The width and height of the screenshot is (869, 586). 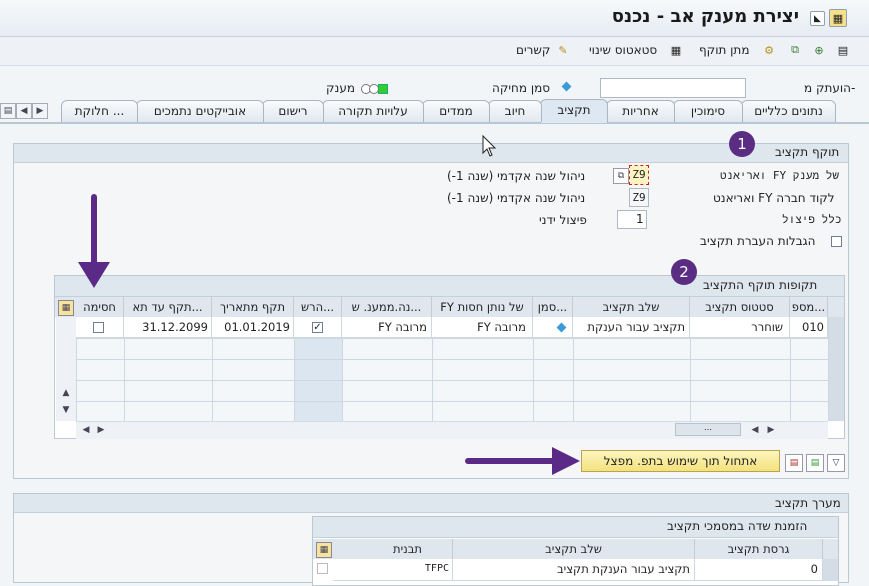 I want to click on mouse-cursor-icon, so click(x=489, y=145).